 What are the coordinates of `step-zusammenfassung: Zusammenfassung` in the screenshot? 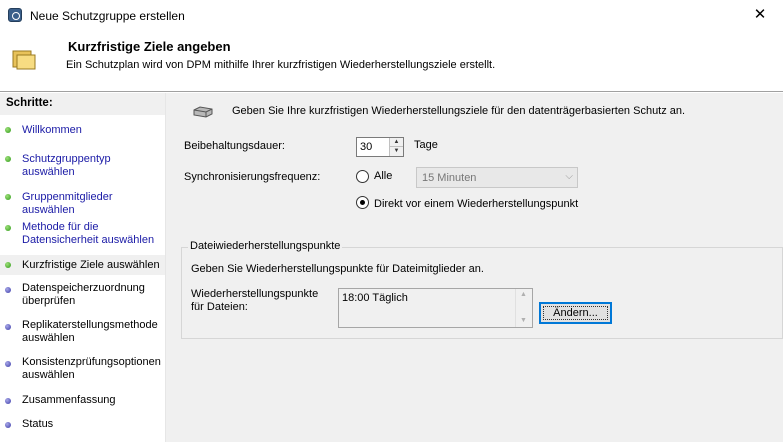 It's located at (82, 401).